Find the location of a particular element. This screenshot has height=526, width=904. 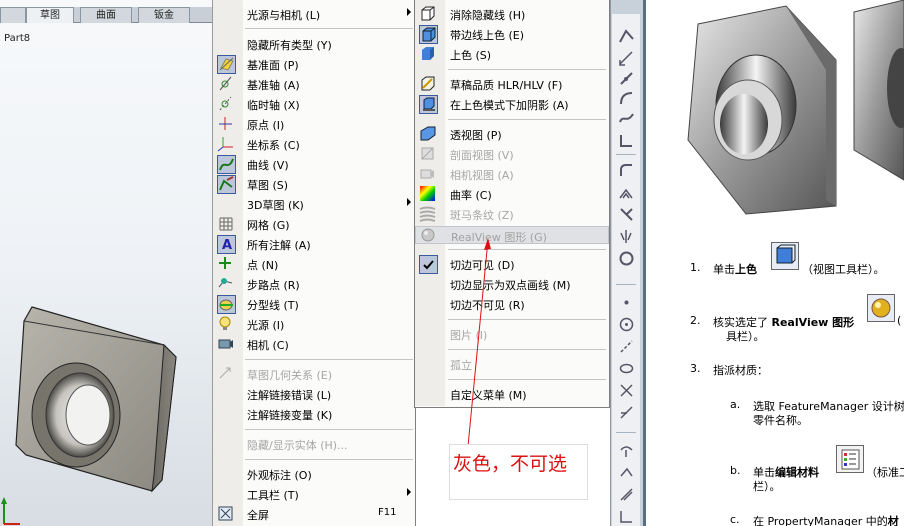

extend-entities-icon is located at coordinates (626, 390).